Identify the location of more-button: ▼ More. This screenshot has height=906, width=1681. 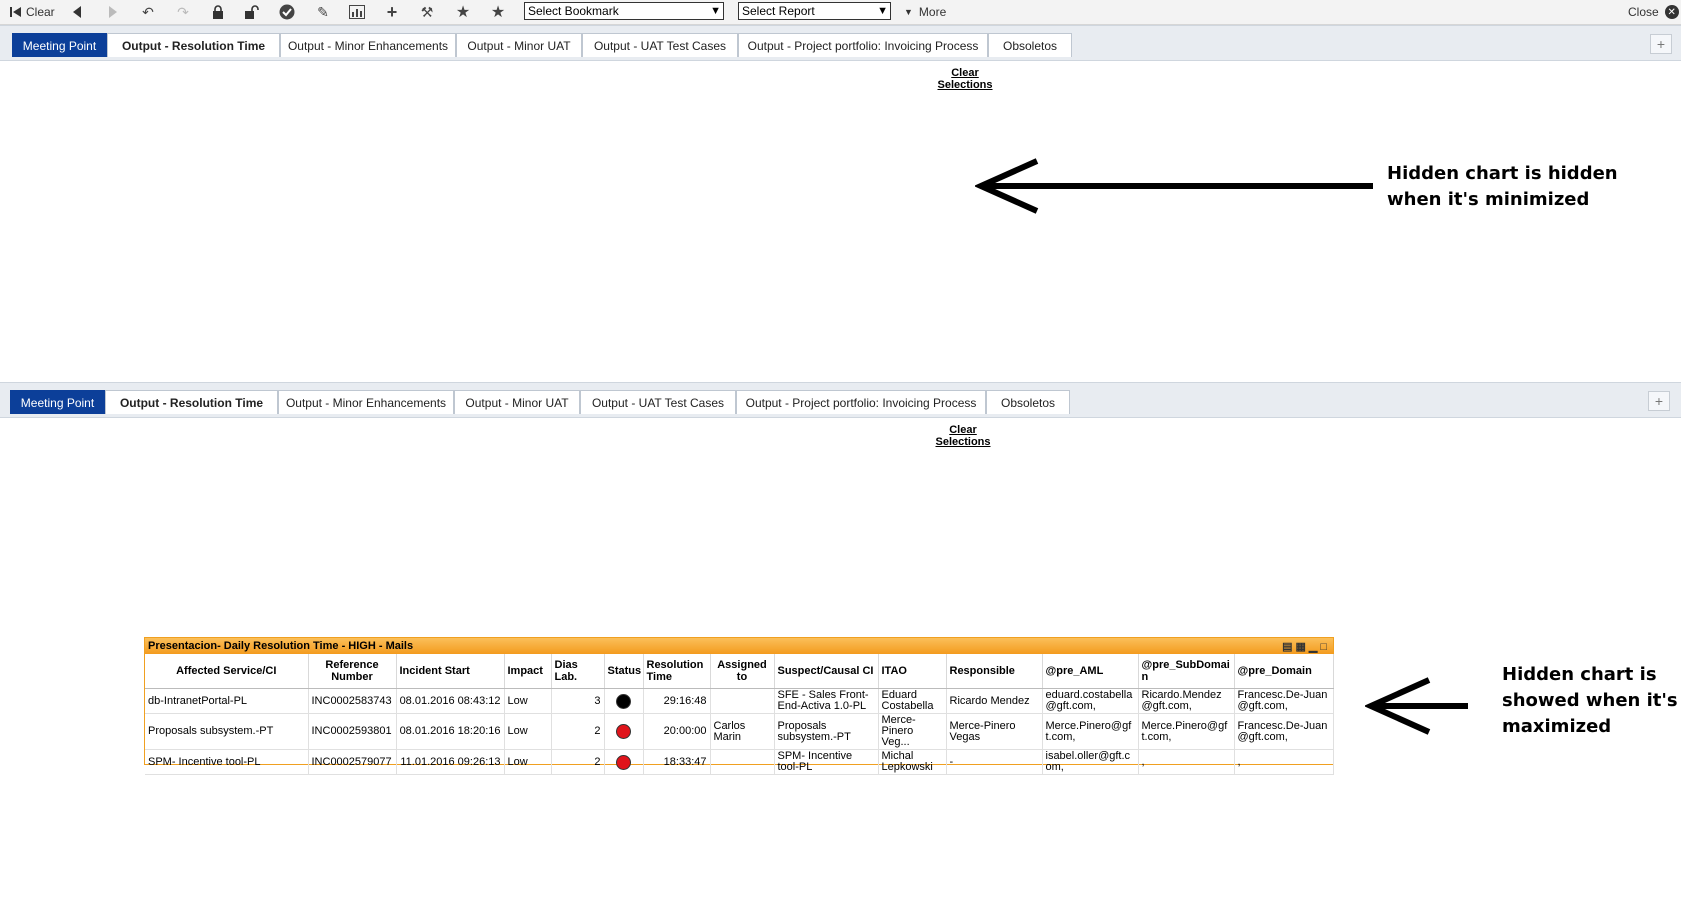
(925, 12).